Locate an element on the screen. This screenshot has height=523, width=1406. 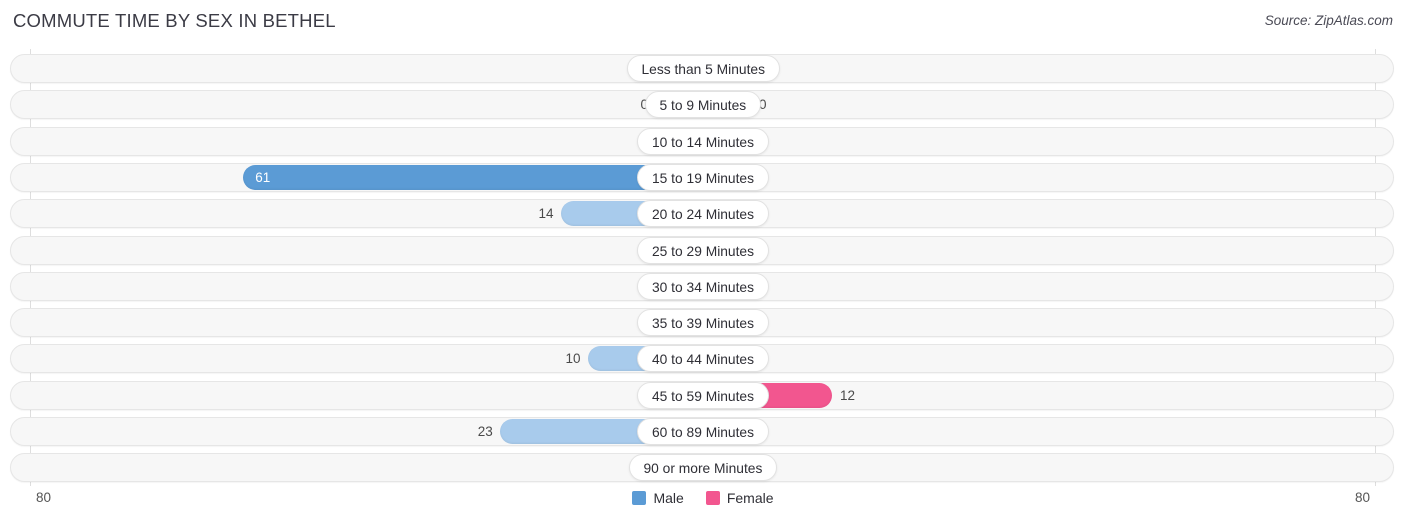
source-attribution: Source: ZipAtlas.com is located at coordinates (1328, 20).